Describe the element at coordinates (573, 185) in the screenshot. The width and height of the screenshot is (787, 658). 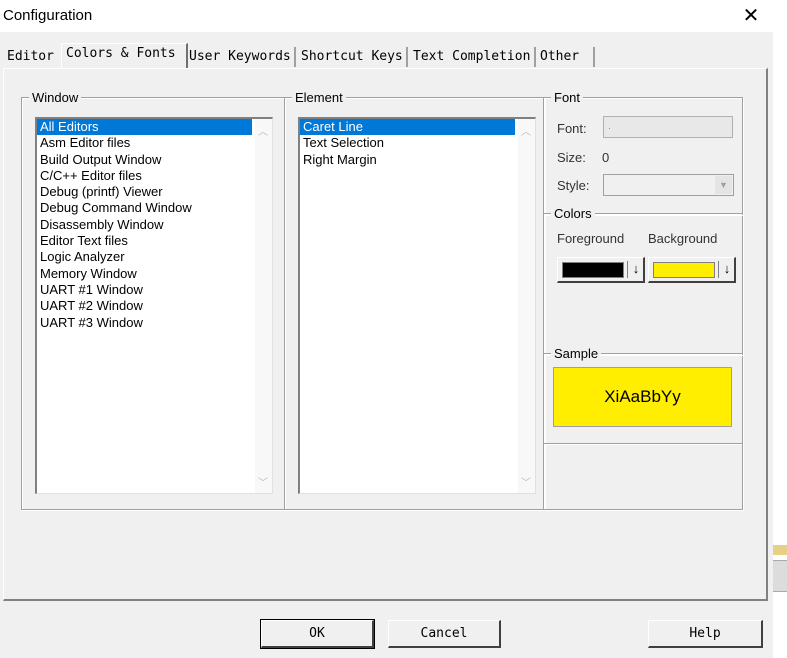
I see `style-label: Style:` at that location.